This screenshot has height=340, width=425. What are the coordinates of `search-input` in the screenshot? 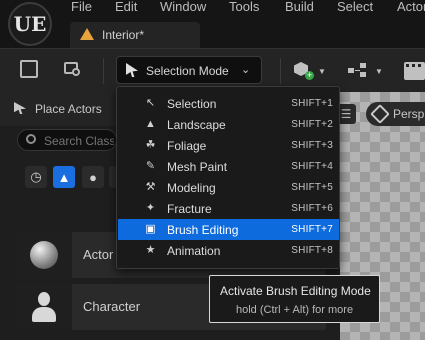 It's located at (79, 141).